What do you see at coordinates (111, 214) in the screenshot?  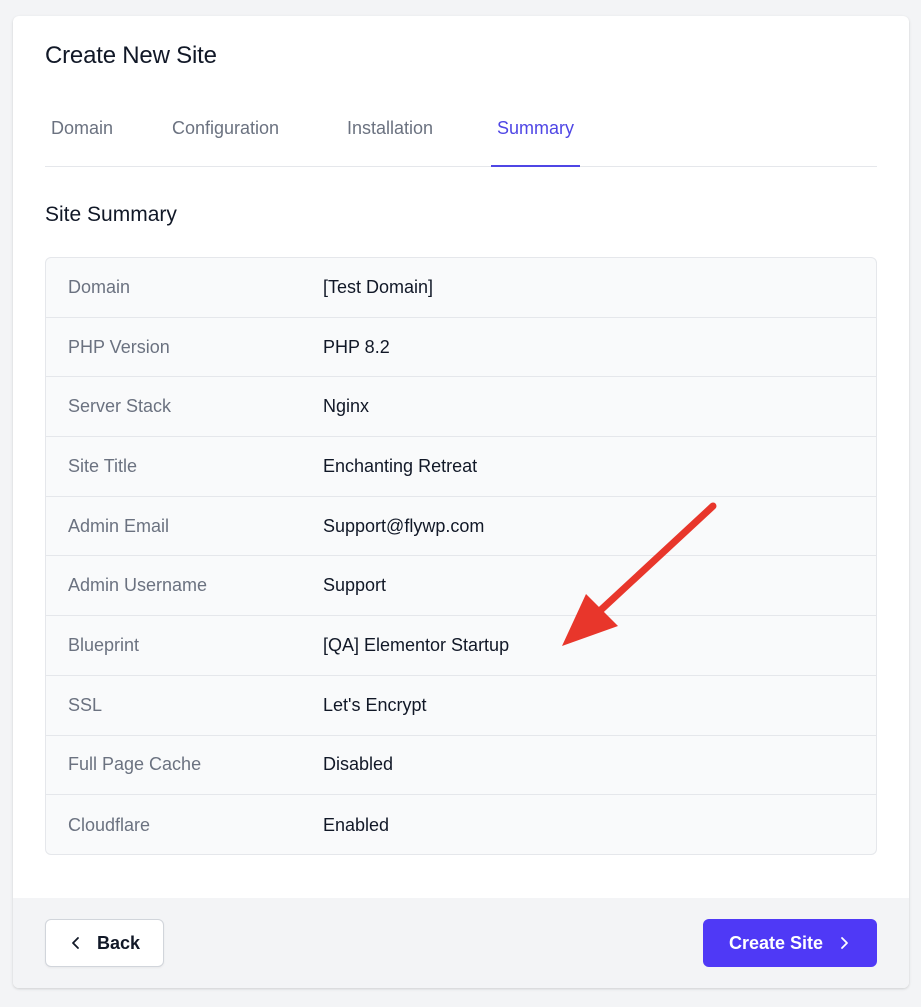 I see `section-title: Site Summary` at bounding box center [111, 214].